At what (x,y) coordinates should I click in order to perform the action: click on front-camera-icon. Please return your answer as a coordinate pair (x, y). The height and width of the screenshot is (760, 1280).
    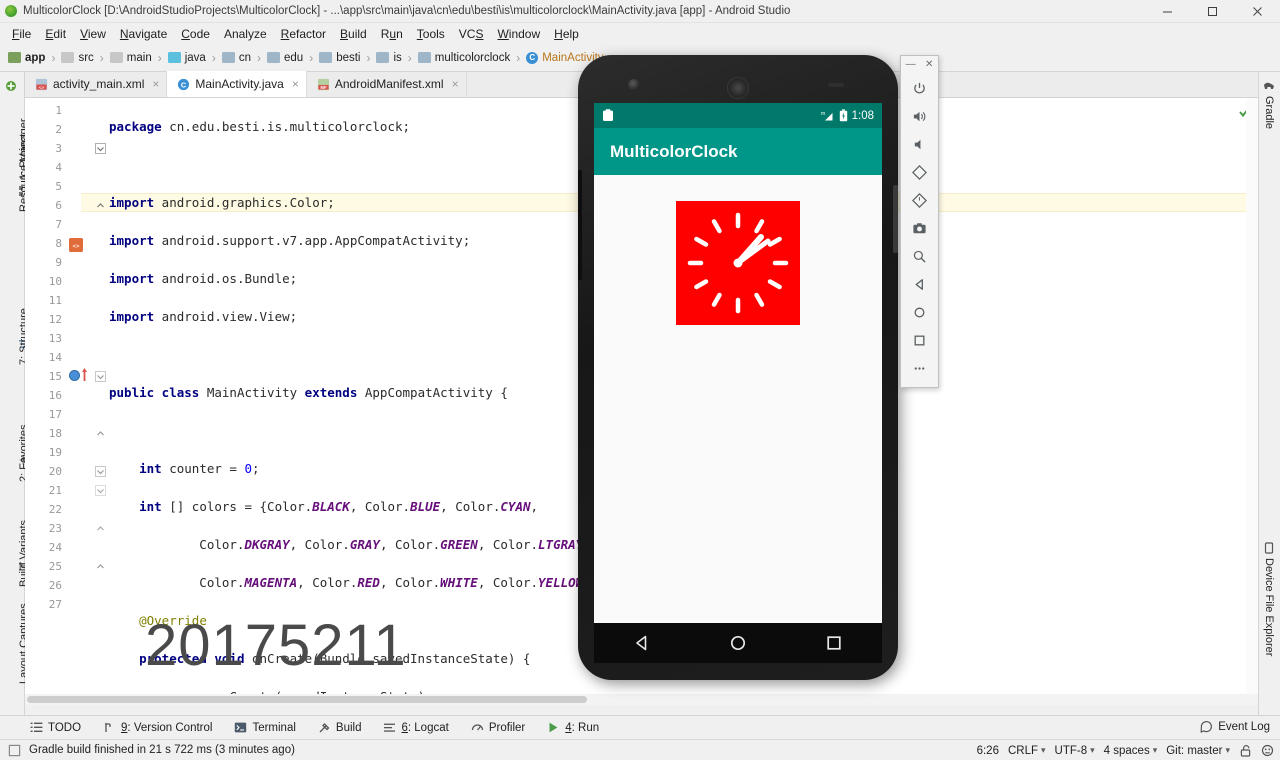
    Looking at the image, I should click on (634, 85).